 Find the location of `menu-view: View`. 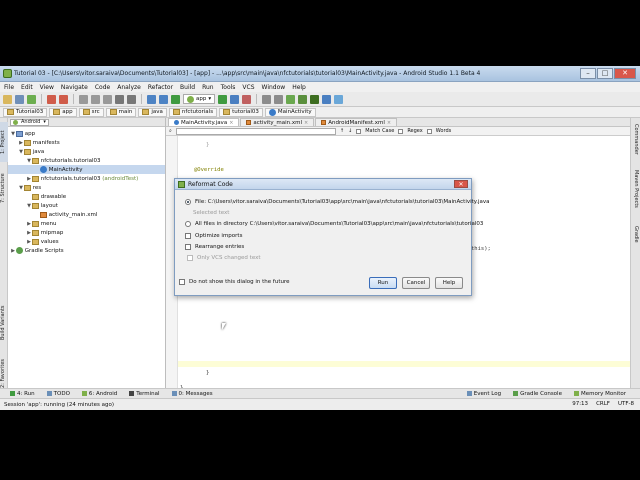

menu-view: View is located at coordinates (47, 87).